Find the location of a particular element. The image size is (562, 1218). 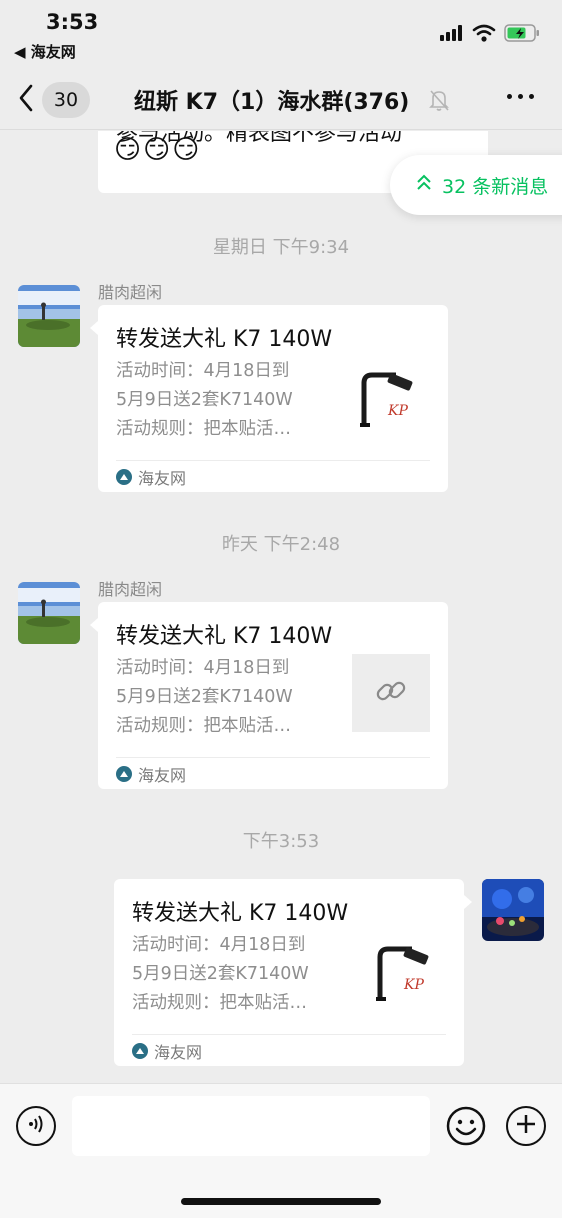

voice-waves-icon is located at coordinates (36, 1126).